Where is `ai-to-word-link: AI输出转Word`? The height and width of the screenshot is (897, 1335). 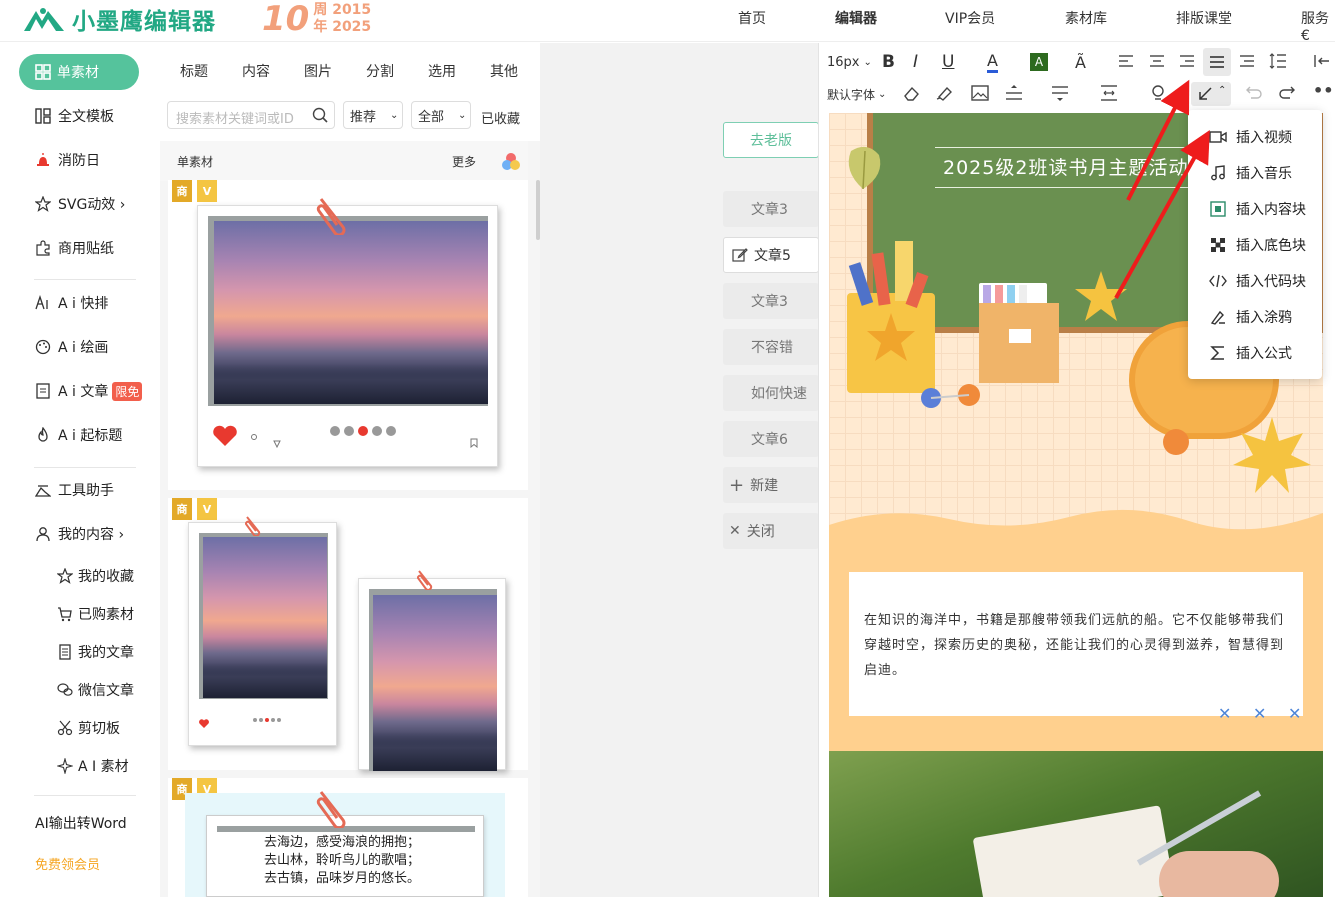
ai-to-word-link: AI输出转Word is located at coordinates (81, 823).